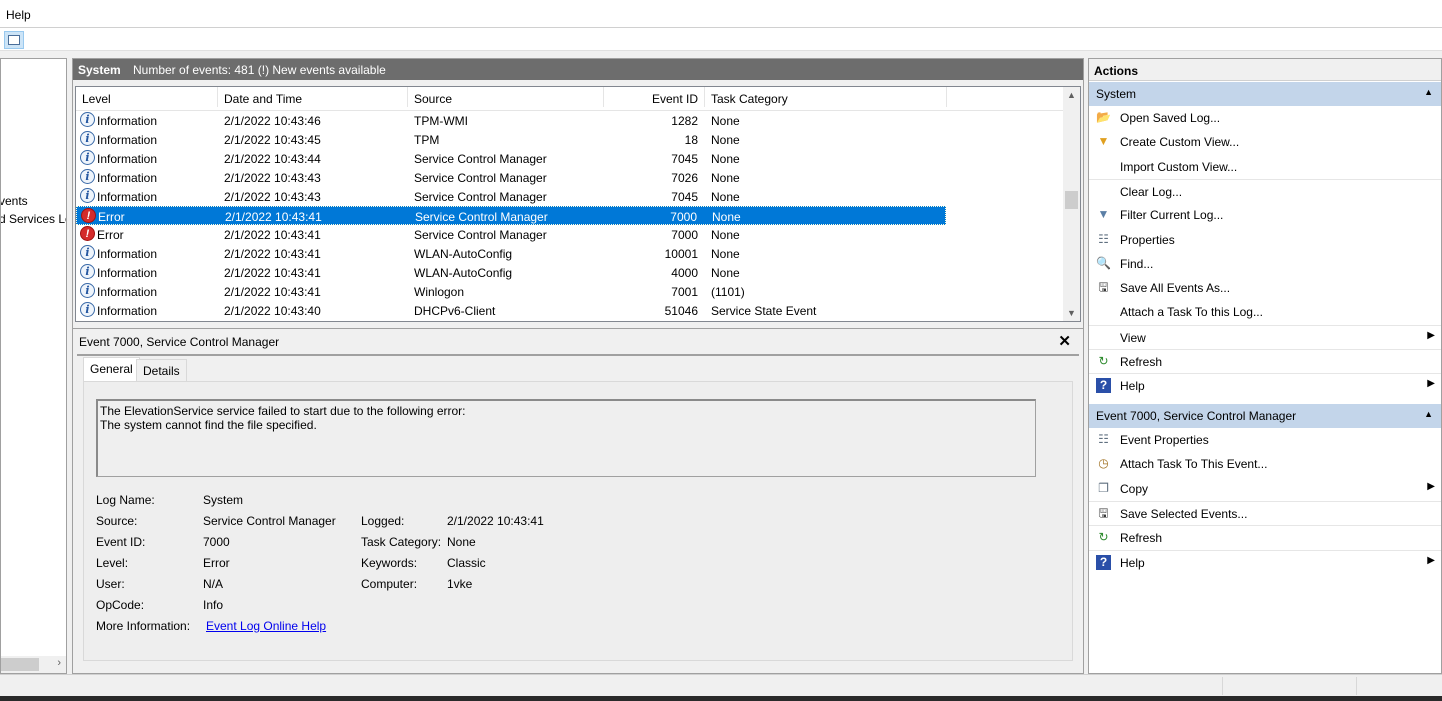 This screenshot has width=1442, height=701. Describe the element at coordinates (1103, 141) in the screenshot. I see `filter-create-icon: ▼` at that location.